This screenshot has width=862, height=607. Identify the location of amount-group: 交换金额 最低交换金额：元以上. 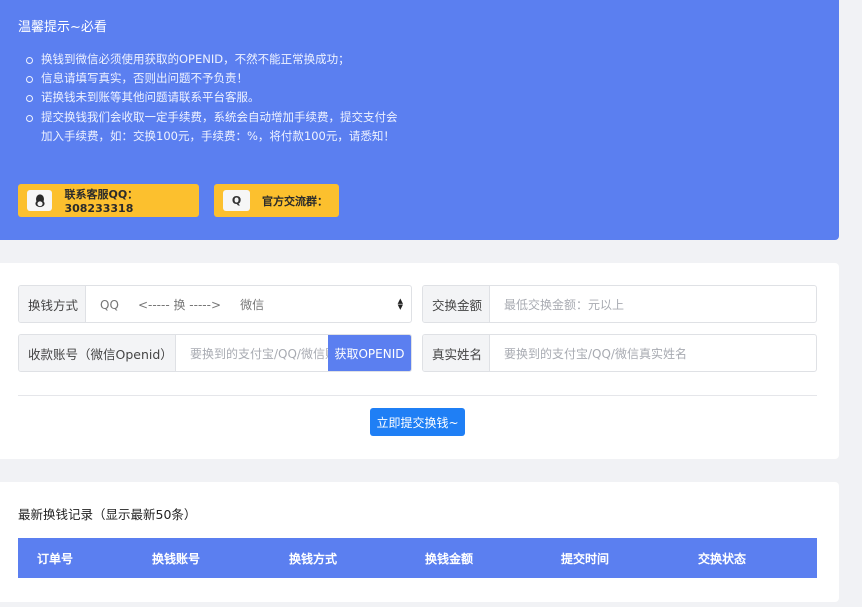
(619, 304).